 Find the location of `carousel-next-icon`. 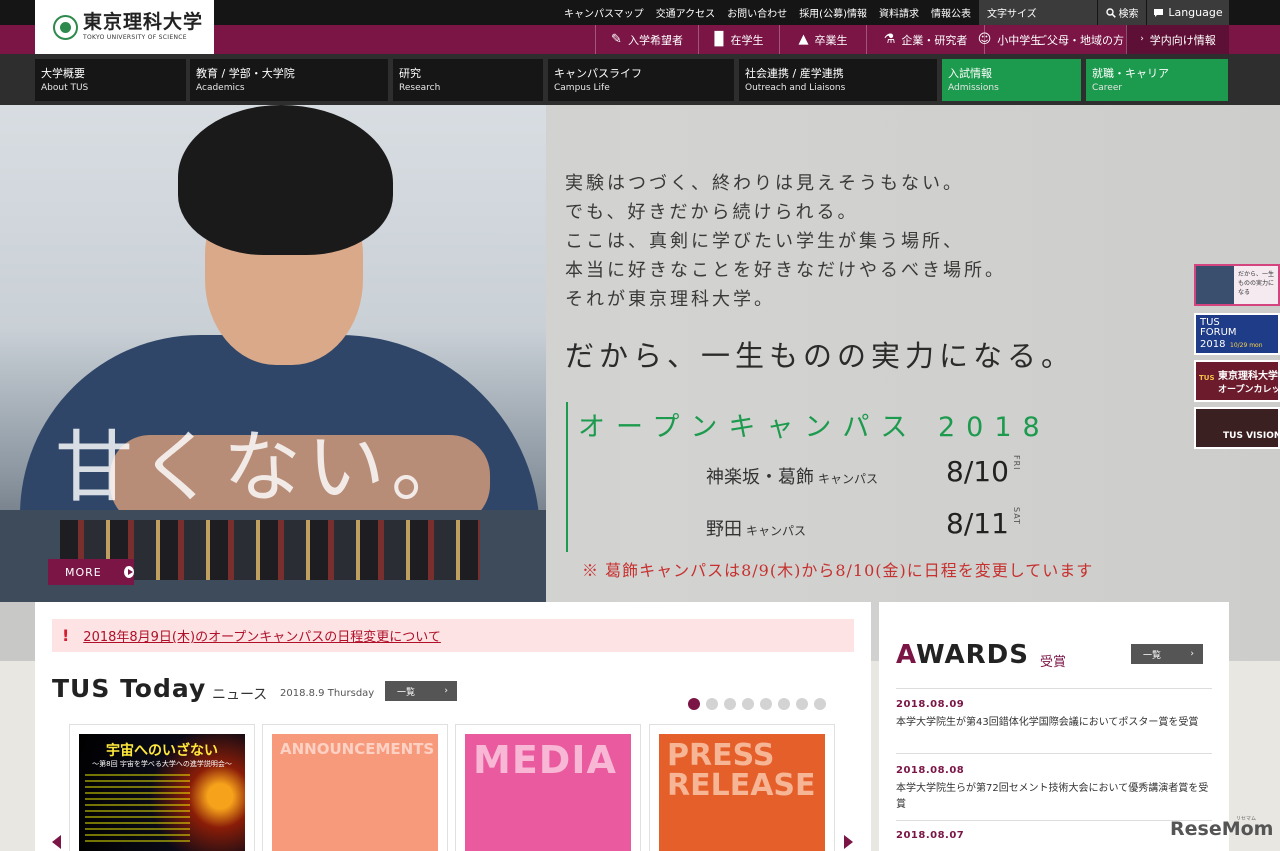

carousel-next-icon is located at coordinates (848, 842).